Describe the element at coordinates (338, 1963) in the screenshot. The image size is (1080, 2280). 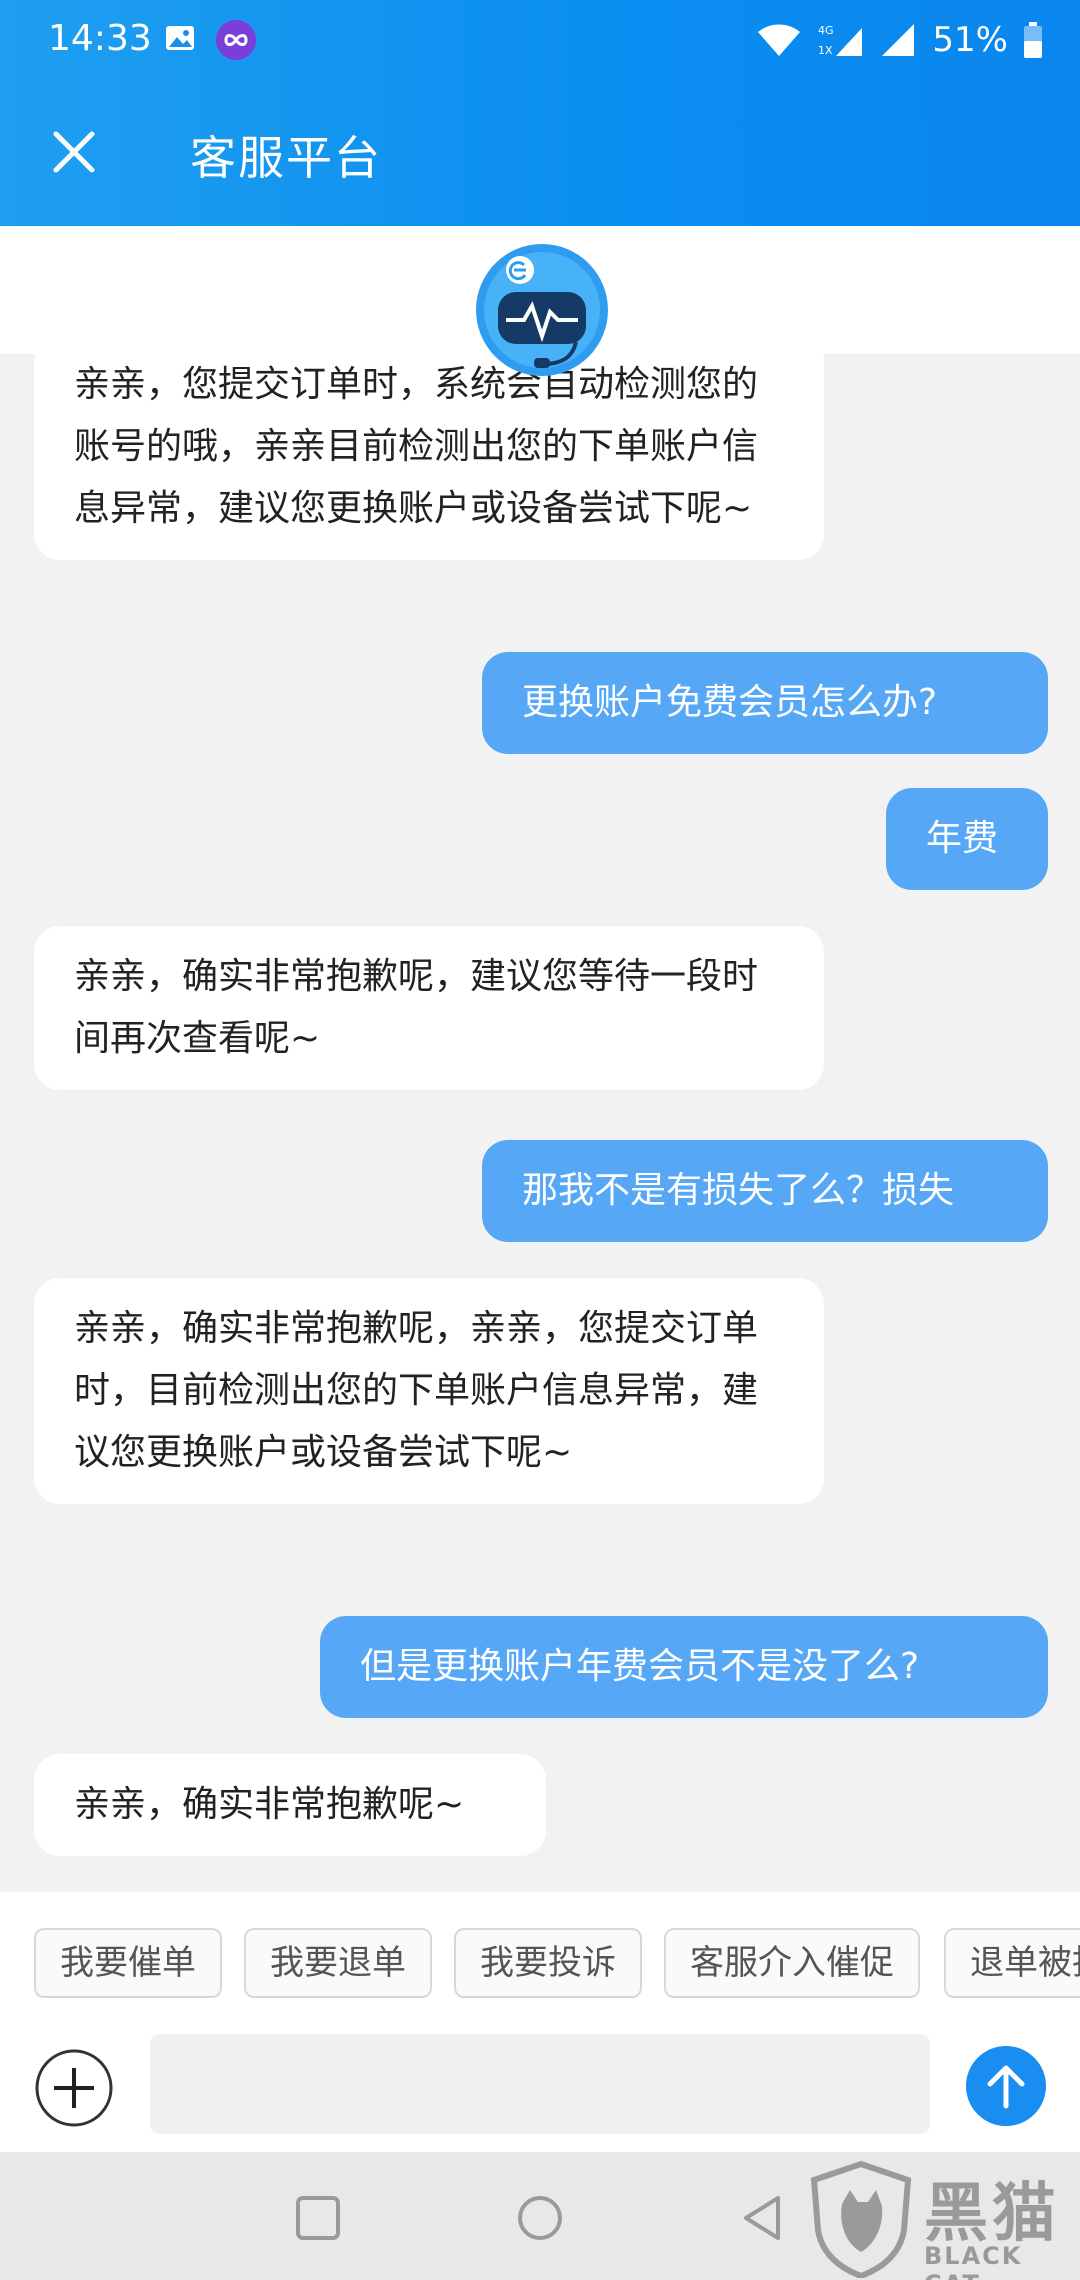
I see `quick-reply-chip: 我要退单` at that location.